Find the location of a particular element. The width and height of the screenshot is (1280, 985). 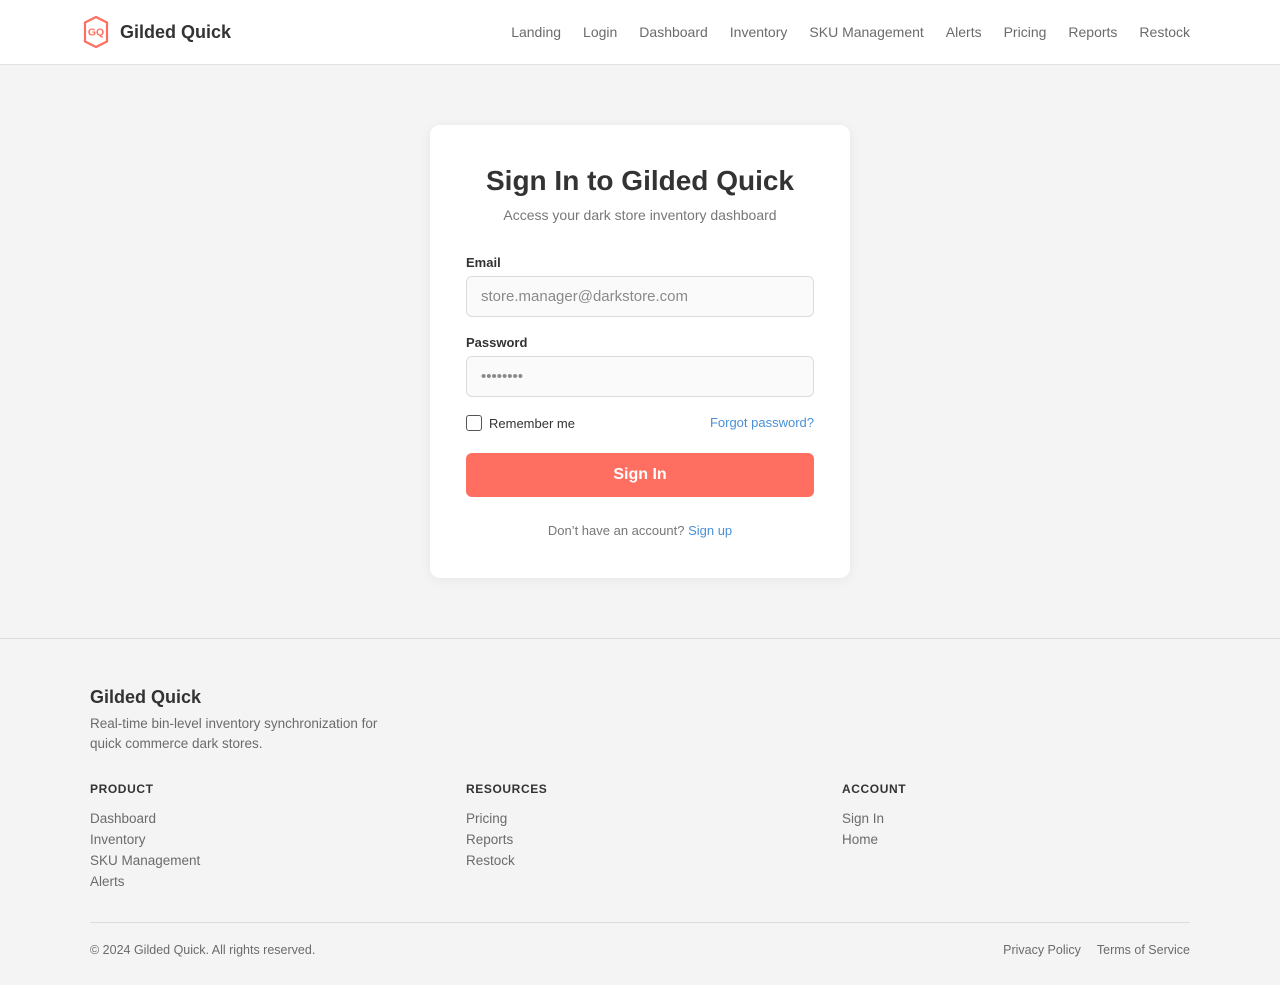

terms-of-service-link: Terms of Service is located at coordinates (1143, 950).